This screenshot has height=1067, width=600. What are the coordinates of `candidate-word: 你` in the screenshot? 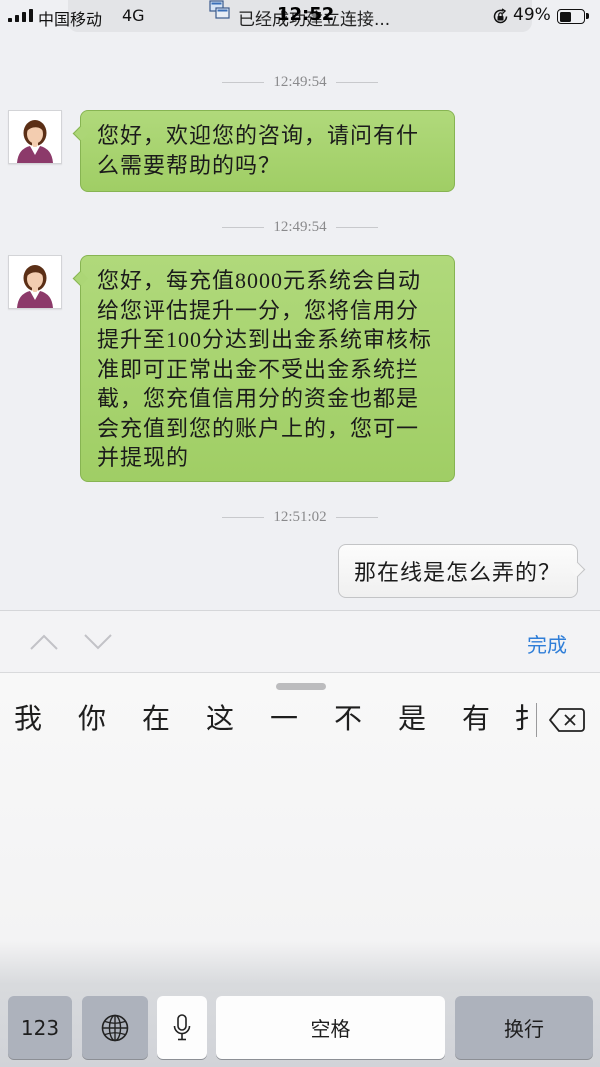 It's located at (92, 719).